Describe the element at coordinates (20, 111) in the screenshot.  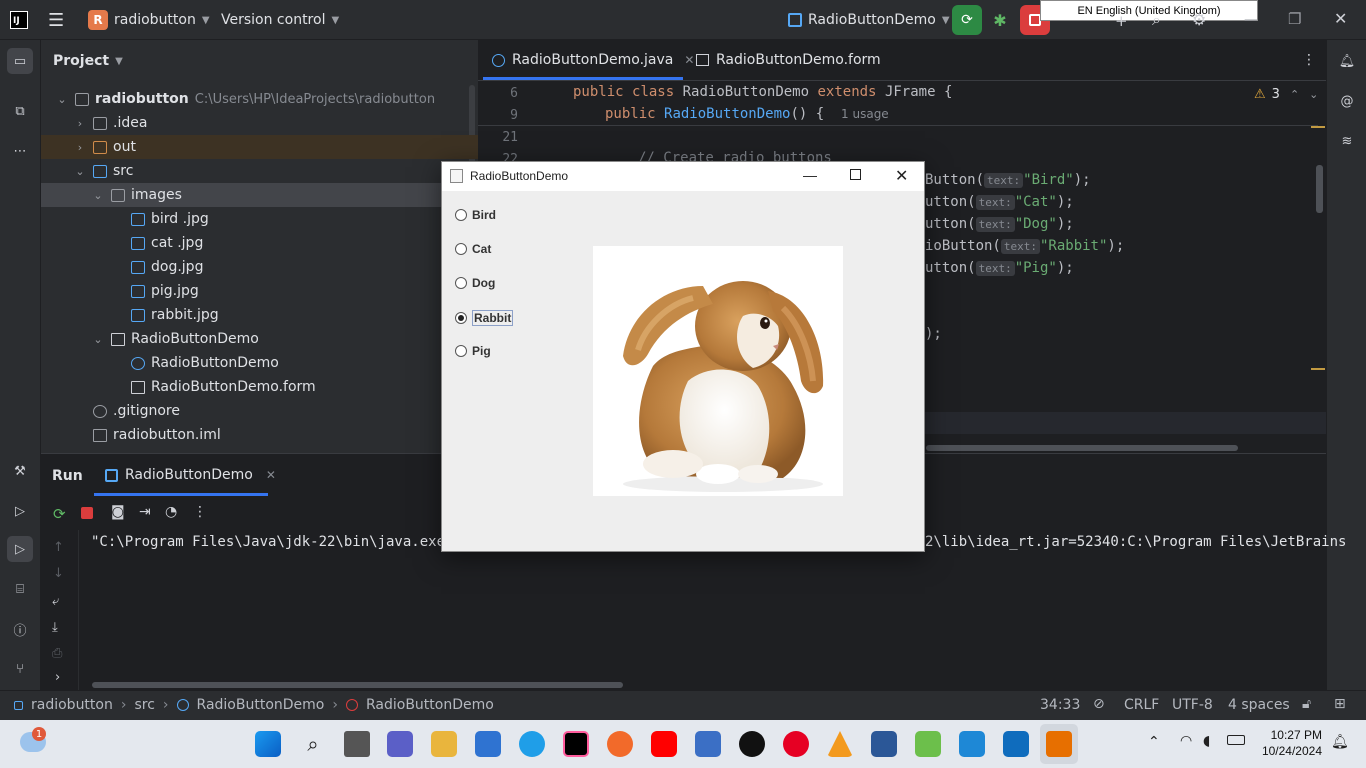
I see `structure-icon: ⧉` at that location.